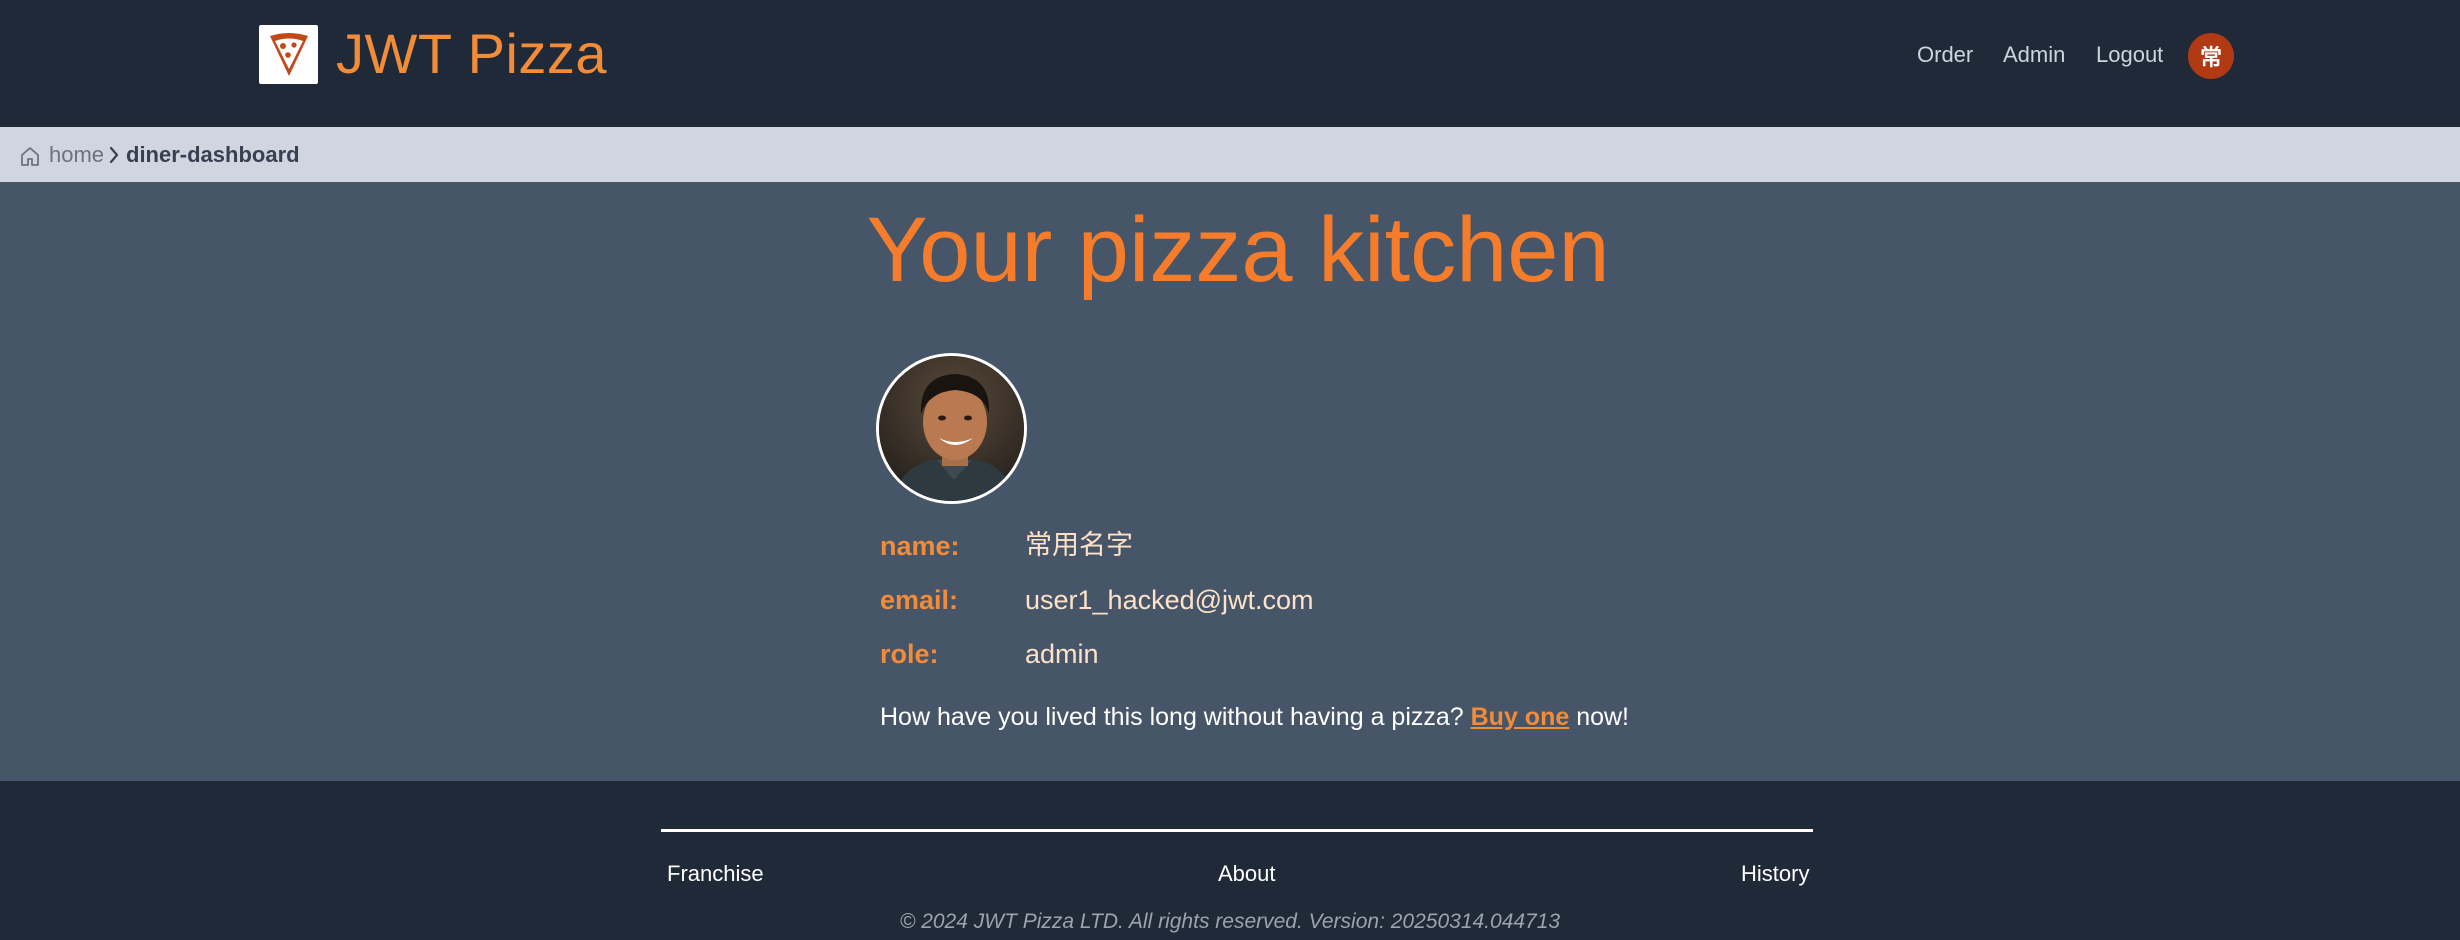  Describe the element at coordinates (1079, 545) in the screenshot. I see `name-value: 常用名字` at that location.